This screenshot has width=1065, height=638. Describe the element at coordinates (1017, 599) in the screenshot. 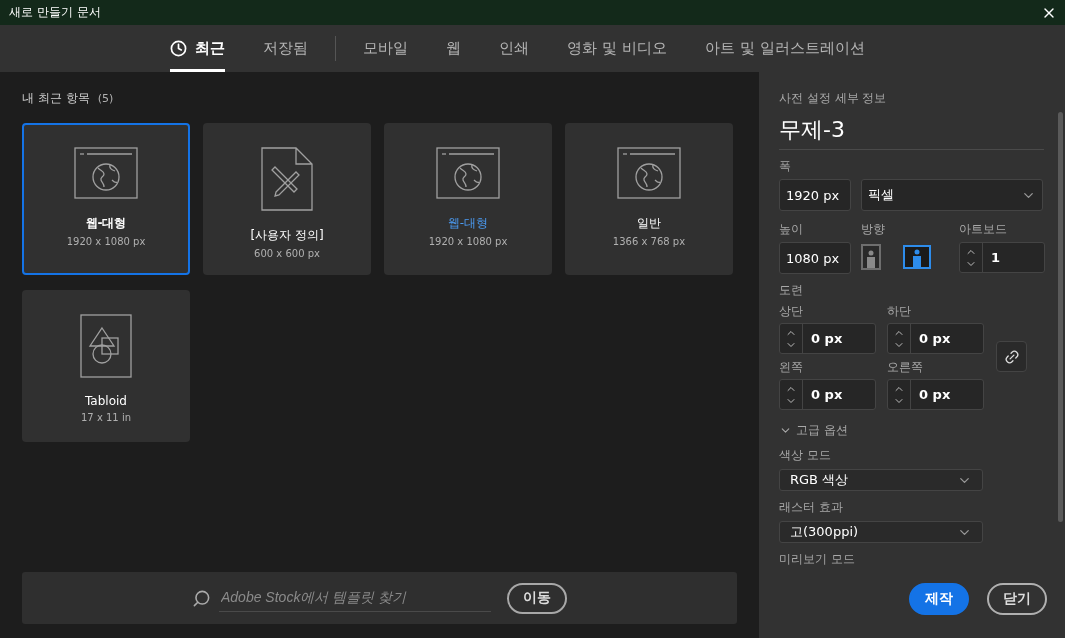

I see `close-button: 닫기` at that location.